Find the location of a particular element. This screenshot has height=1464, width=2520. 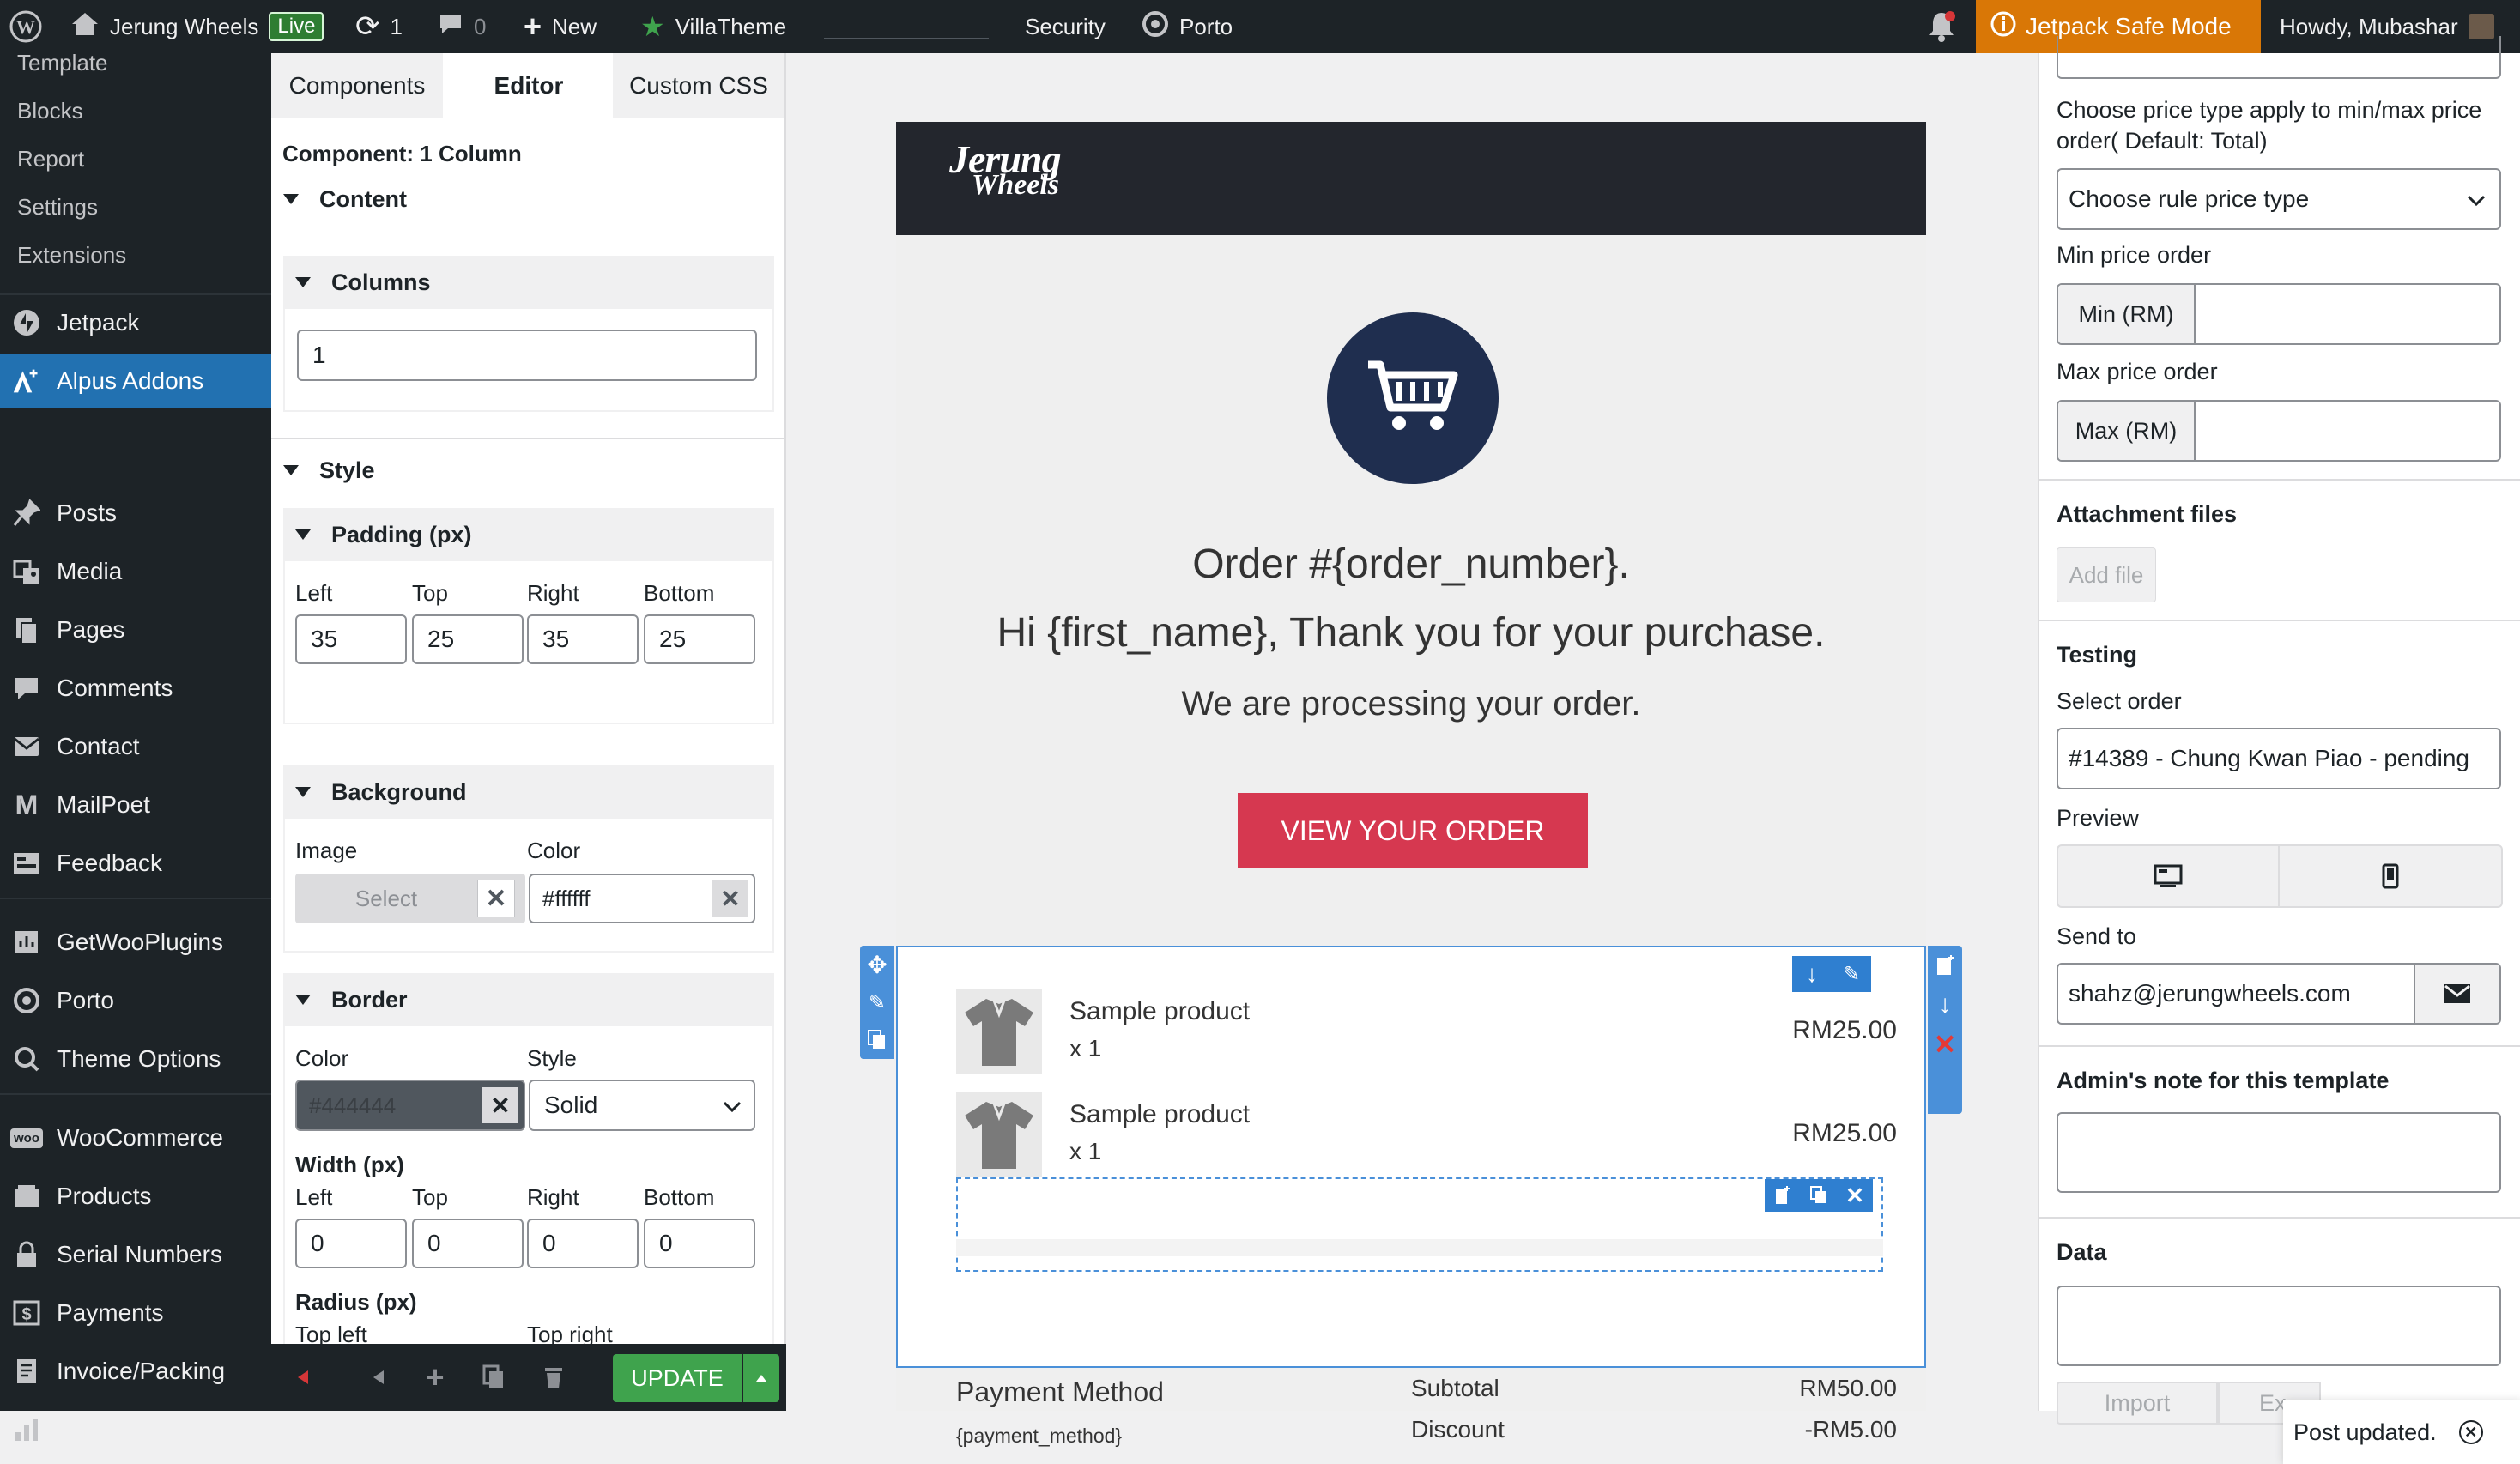

trash-icon is located at coordinates (553, 1377).